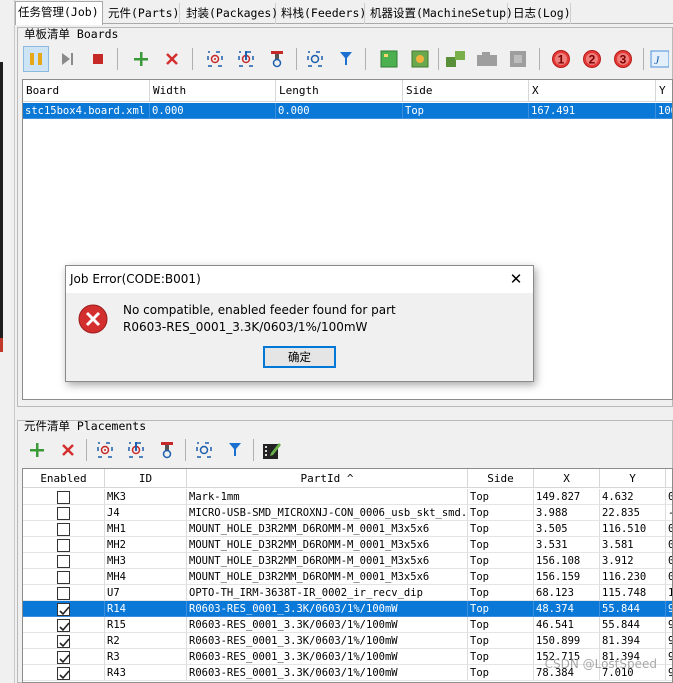 This screenshot has height=683, width=673. What do you see at coordinates (561, 59) in the screenshot?
I see `step-1-button: 1` at bounding box center [561, 59].